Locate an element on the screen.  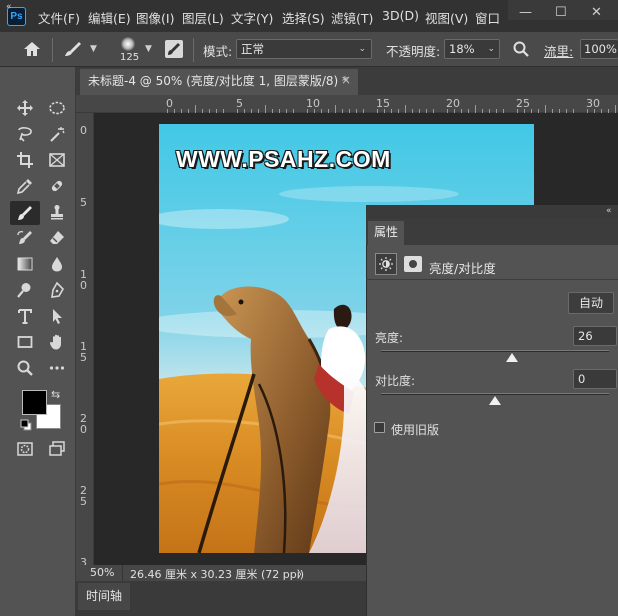
eraser-tool-icon is located at coordinates (57, 238).